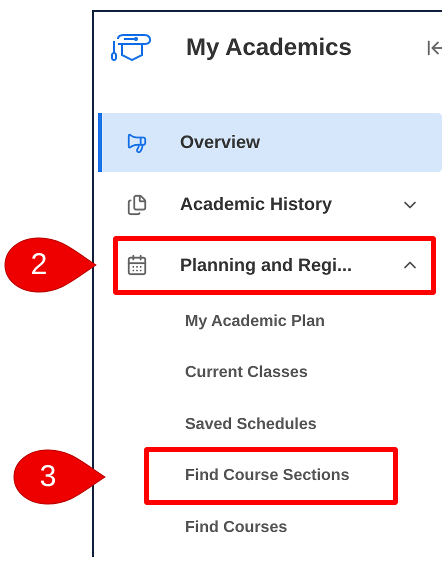  Describe the element at coordinates (268, 322) in the screenshot. I see `nav-subitem: My Academic Plan` at that location.